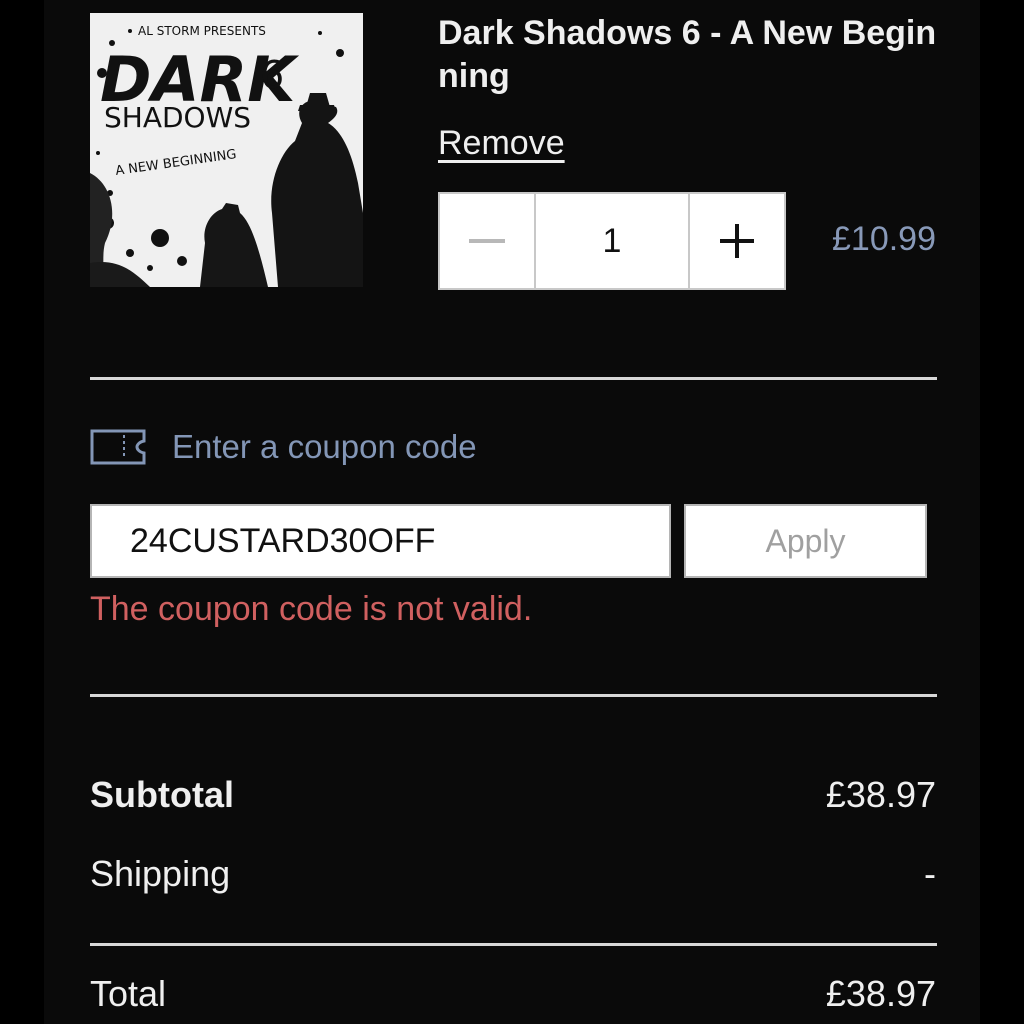 This screenshot has width=1024, height=1024. What do you see at coordinates (501, 143) in the screenshot?
I see `remove-item-link: Remove` at bounding box center [501, 143].